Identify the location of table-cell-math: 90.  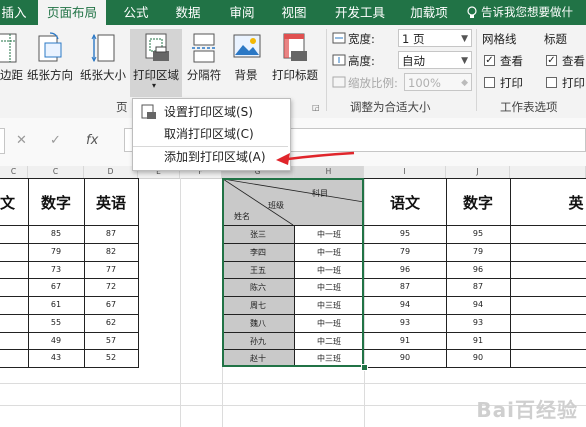
(478, 358).